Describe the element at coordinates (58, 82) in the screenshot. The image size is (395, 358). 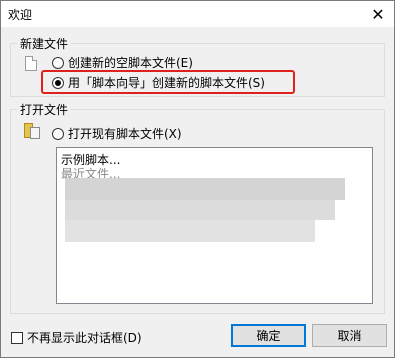
I see `radio-button-selected` at that location.